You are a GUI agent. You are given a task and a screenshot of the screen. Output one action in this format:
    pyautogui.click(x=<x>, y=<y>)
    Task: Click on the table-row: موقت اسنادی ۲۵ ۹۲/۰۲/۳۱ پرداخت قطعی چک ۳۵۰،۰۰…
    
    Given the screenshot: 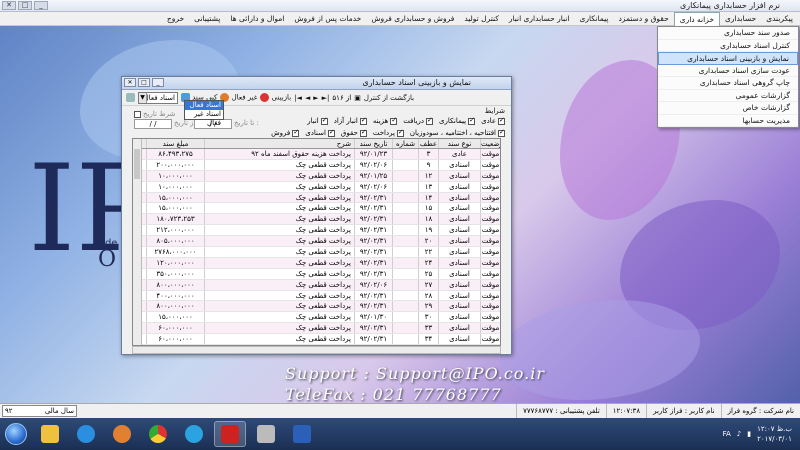 What is the action you would take?
    pyautogui.click(x=316, y=274)
    